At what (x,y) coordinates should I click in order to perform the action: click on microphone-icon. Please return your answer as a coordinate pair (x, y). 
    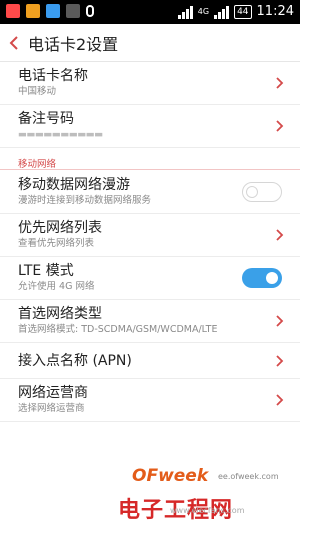
    Looking at the image, I should click on (90, 11).